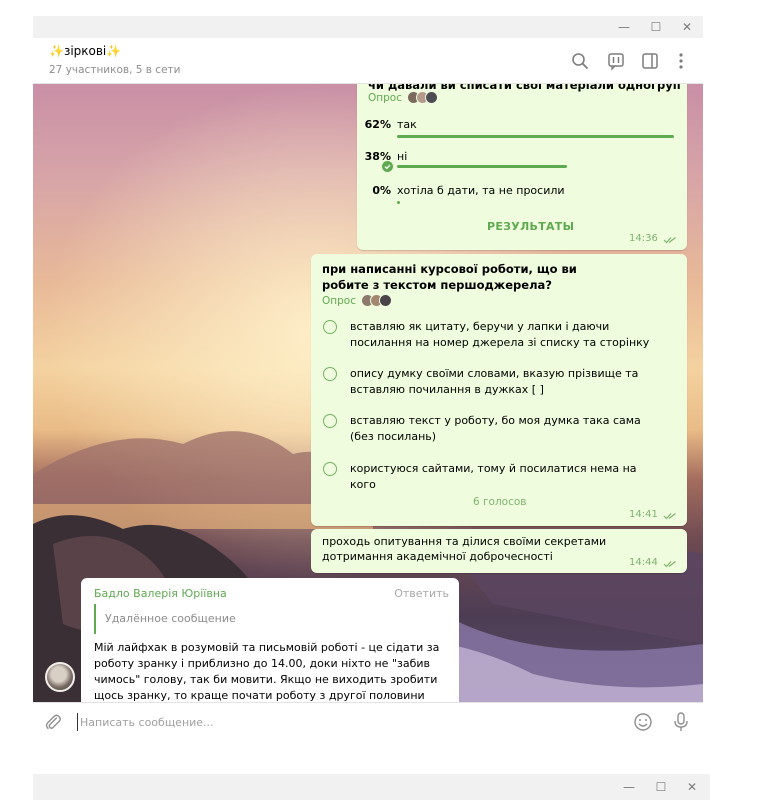 Image resolution: width=771 pixels, height=800 pixels. What do you see at coordinates (500, 502) in the screenshot?
I see `poll-vote-count: 6 голосов` at bounding box center [500, 502].